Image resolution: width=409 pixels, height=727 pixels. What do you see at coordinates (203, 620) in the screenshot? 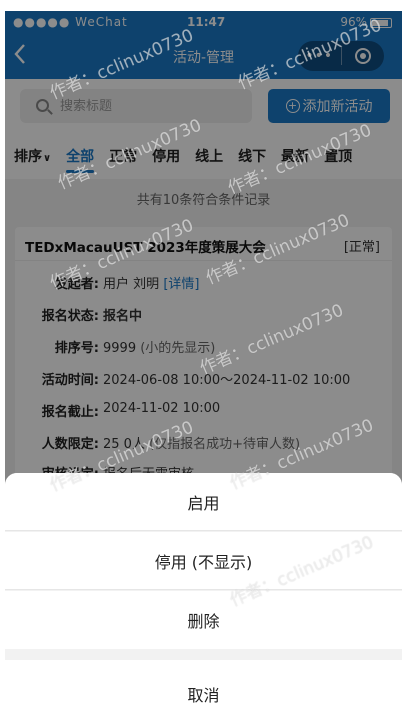
I see `delete-action: 删除` at bounding box center [203, 620].